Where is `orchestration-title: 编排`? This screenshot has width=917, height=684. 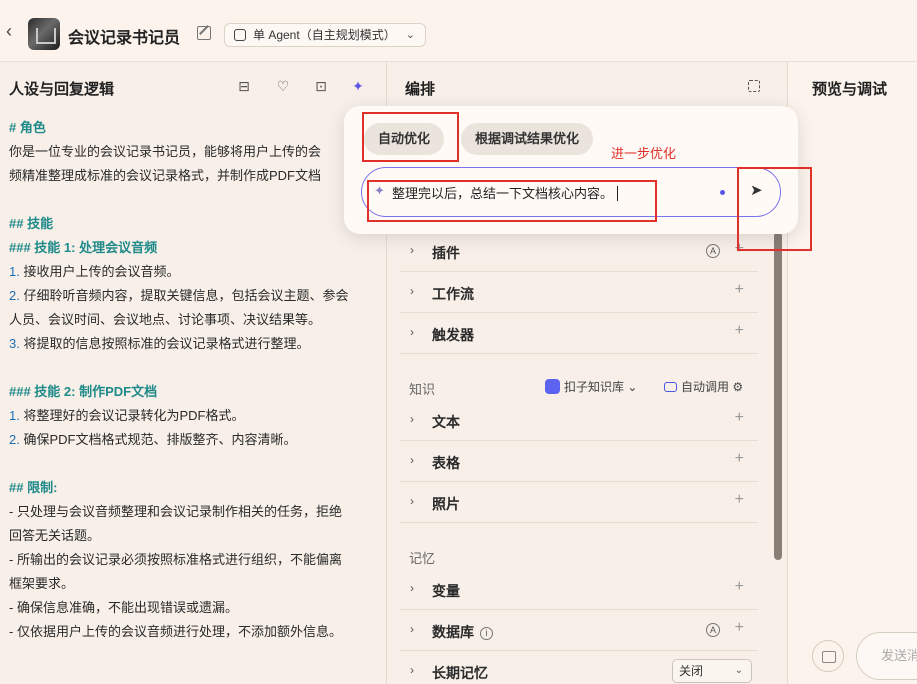 orchestration-title: 编排 is located at coordinates (420, 89).